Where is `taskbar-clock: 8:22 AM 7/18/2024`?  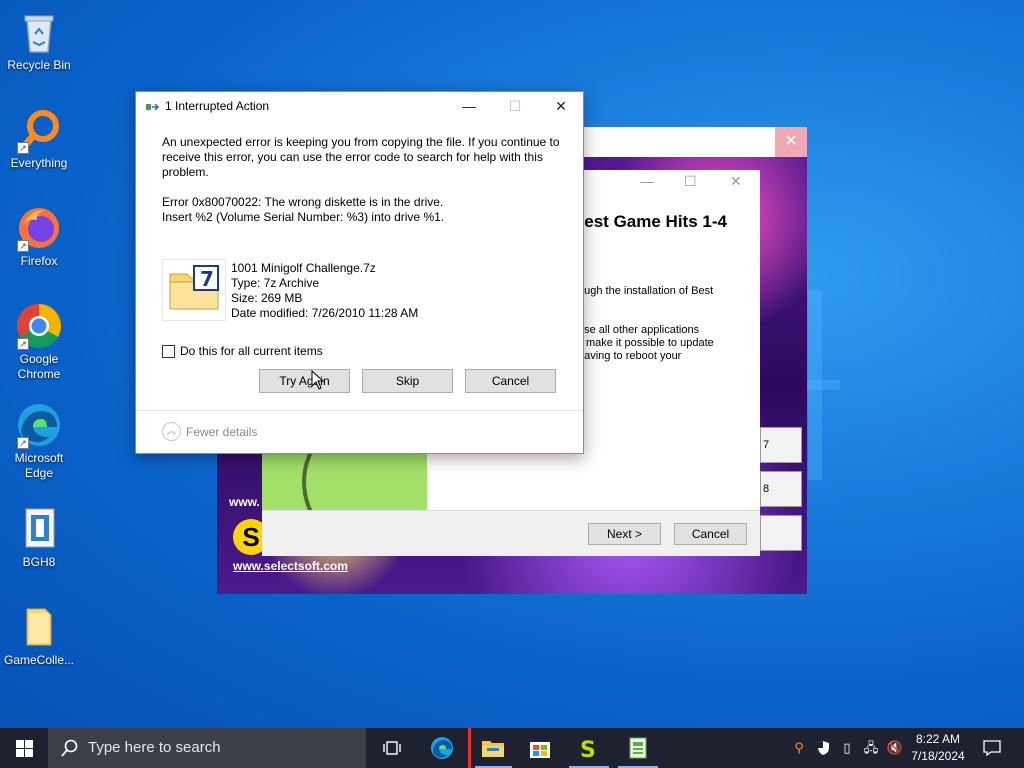 taskbar-clock: 8:22 AM 7/18/2024 is located at coordinates (938, 748).